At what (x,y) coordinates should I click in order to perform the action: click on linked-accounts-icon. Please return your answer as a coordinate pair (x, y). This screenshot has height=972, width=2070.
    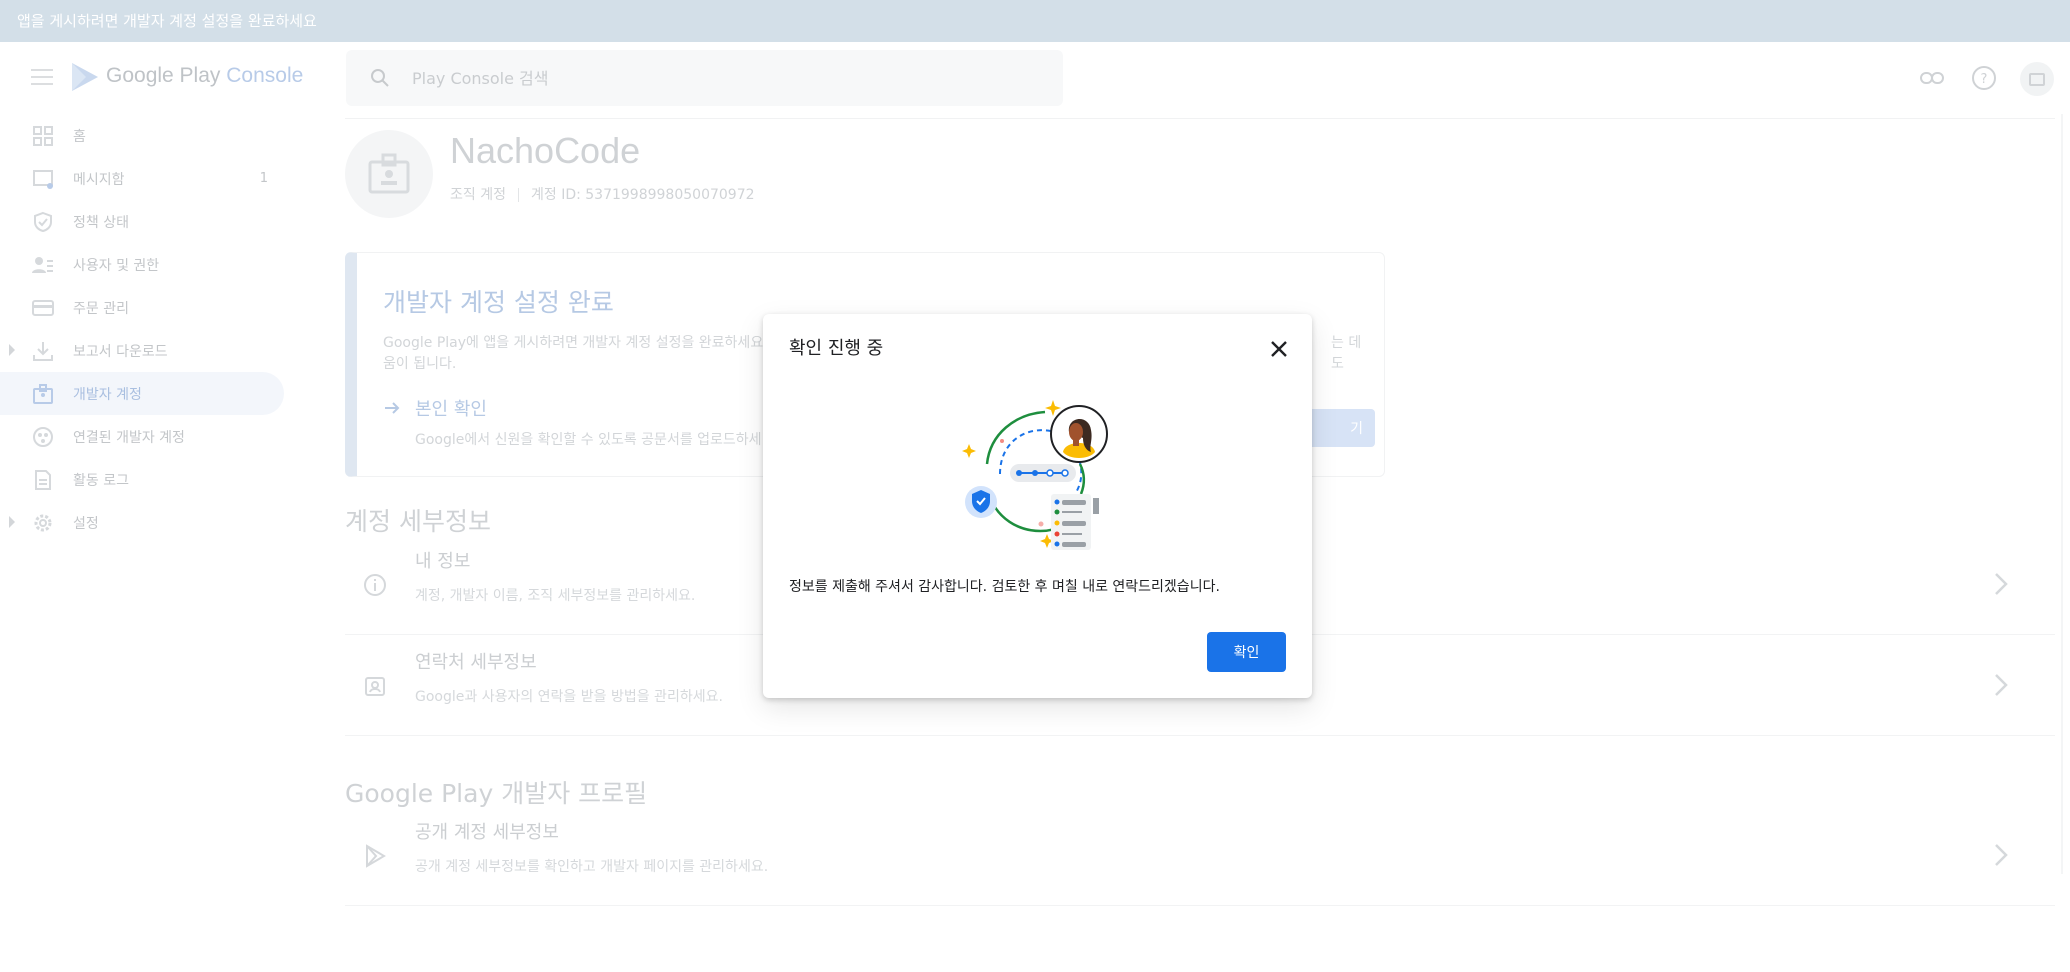
    Looking at the image, I should click on (43, 436).